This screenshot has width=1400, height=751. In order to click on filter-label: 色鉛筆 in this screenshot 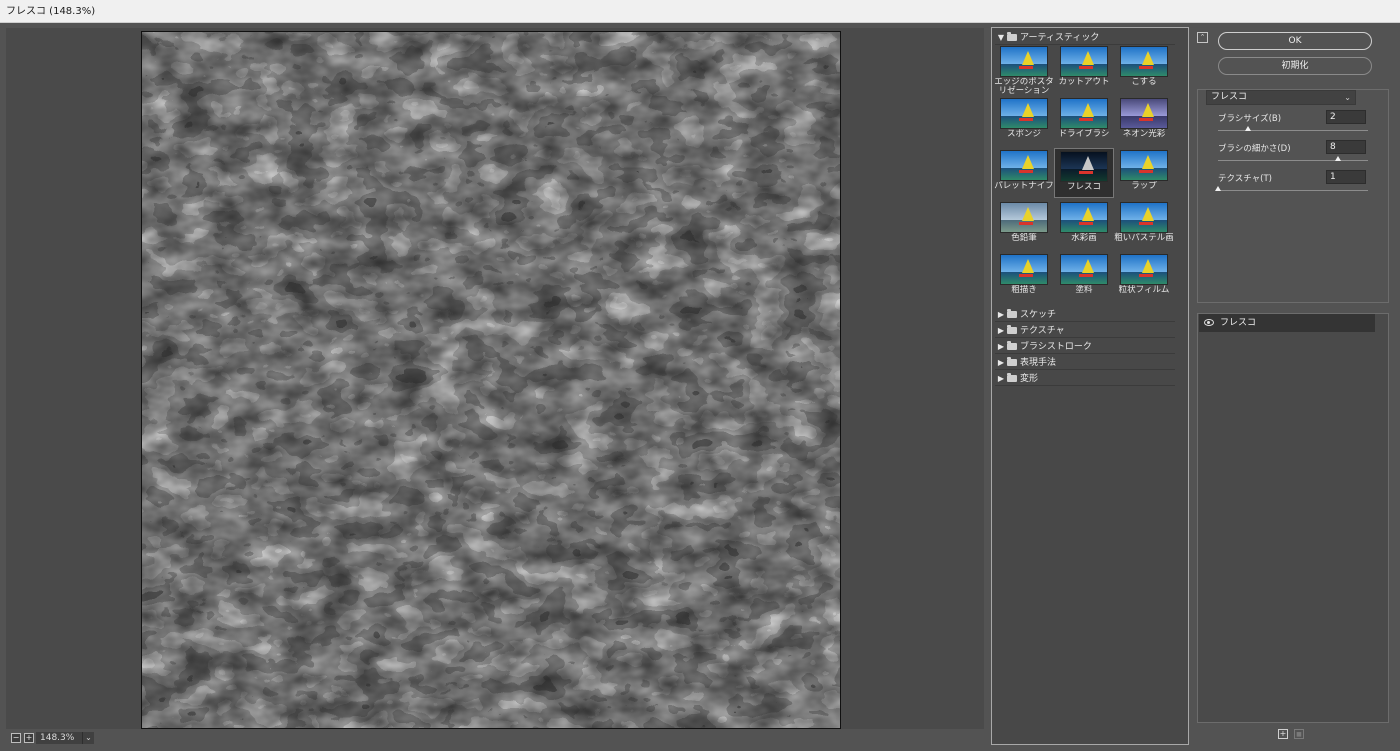, I will do `click(1024, 238)`.